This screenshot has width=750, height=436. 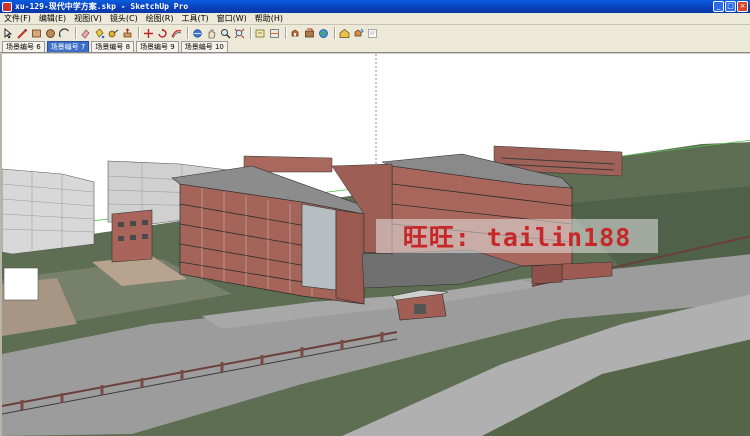 I want to click on pencil-line-icon, so click(x=22, y=33).